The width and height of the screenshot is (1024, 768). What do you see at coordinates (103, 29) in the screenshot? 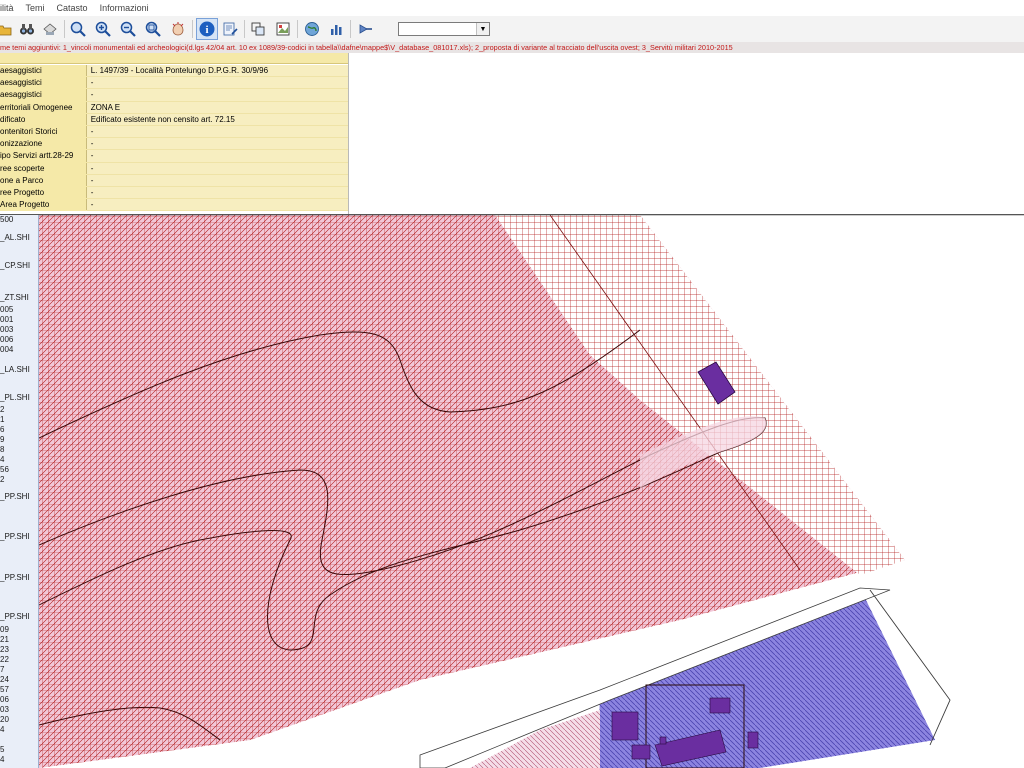
I see `zoom-in-icon` at bounding box center [103, 29].